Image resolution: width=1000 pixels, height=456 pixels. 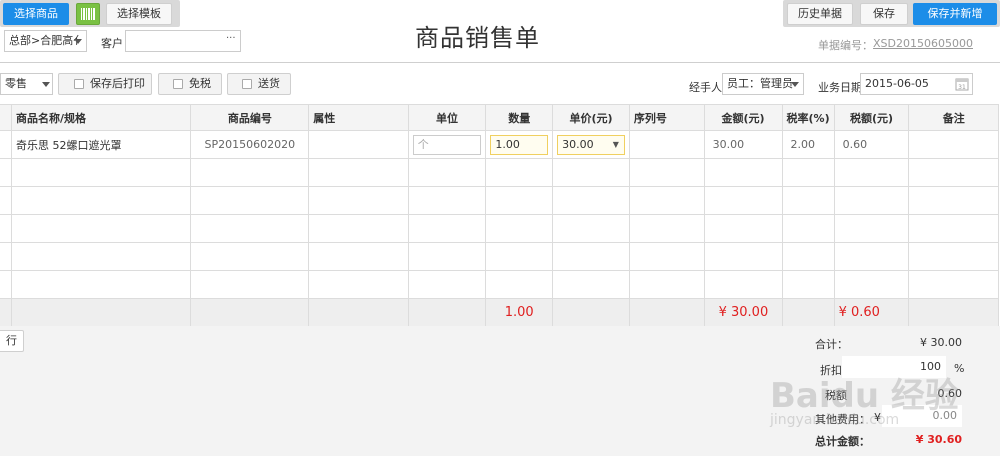 I want to click on total-empty, so click(x=953, y=312).